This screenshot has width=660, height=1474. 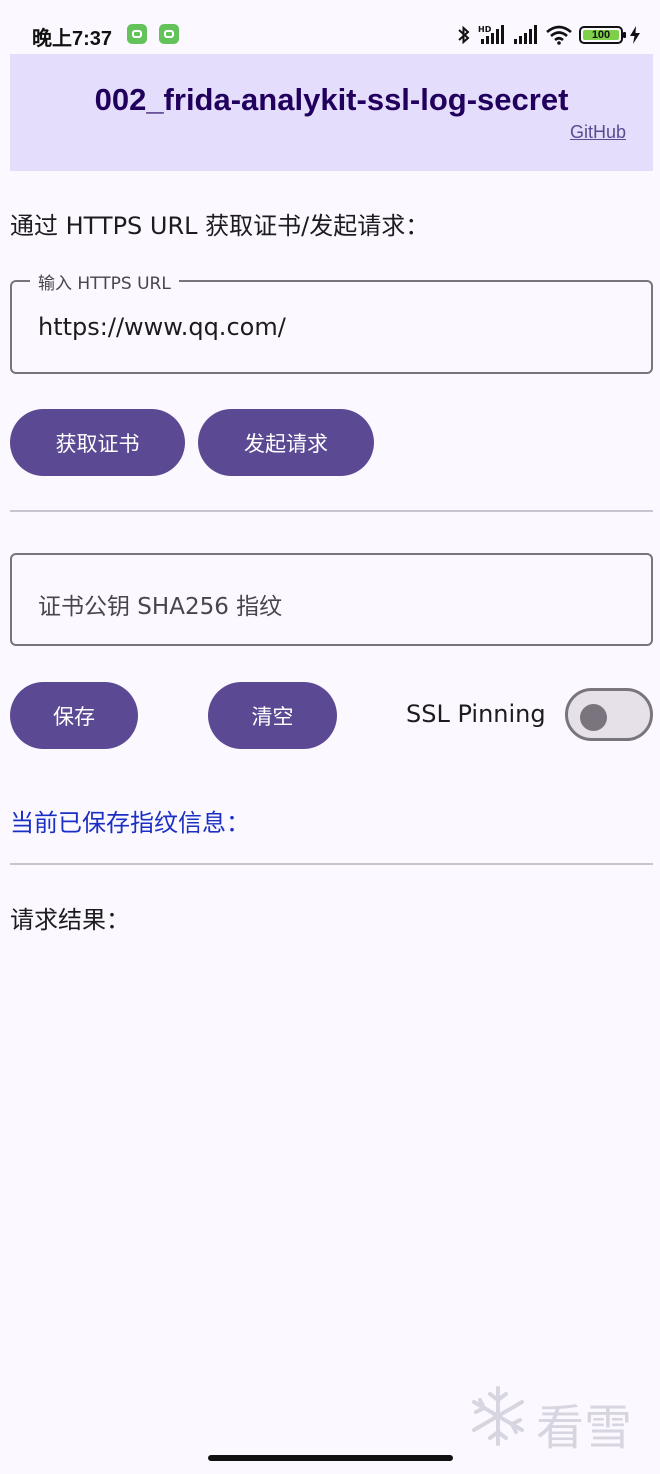 I want to click on fingerprint-input: 证书公钥 SHA256 指纹, so click(x=331, y=599).